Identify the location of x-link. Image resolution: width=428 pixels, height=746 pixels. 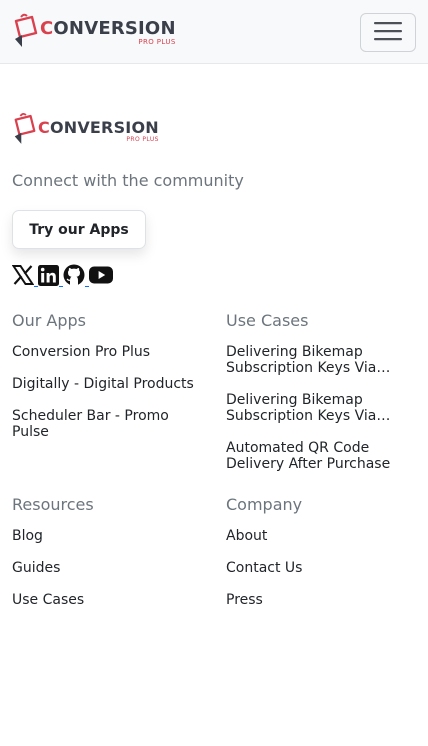
(23, 277).